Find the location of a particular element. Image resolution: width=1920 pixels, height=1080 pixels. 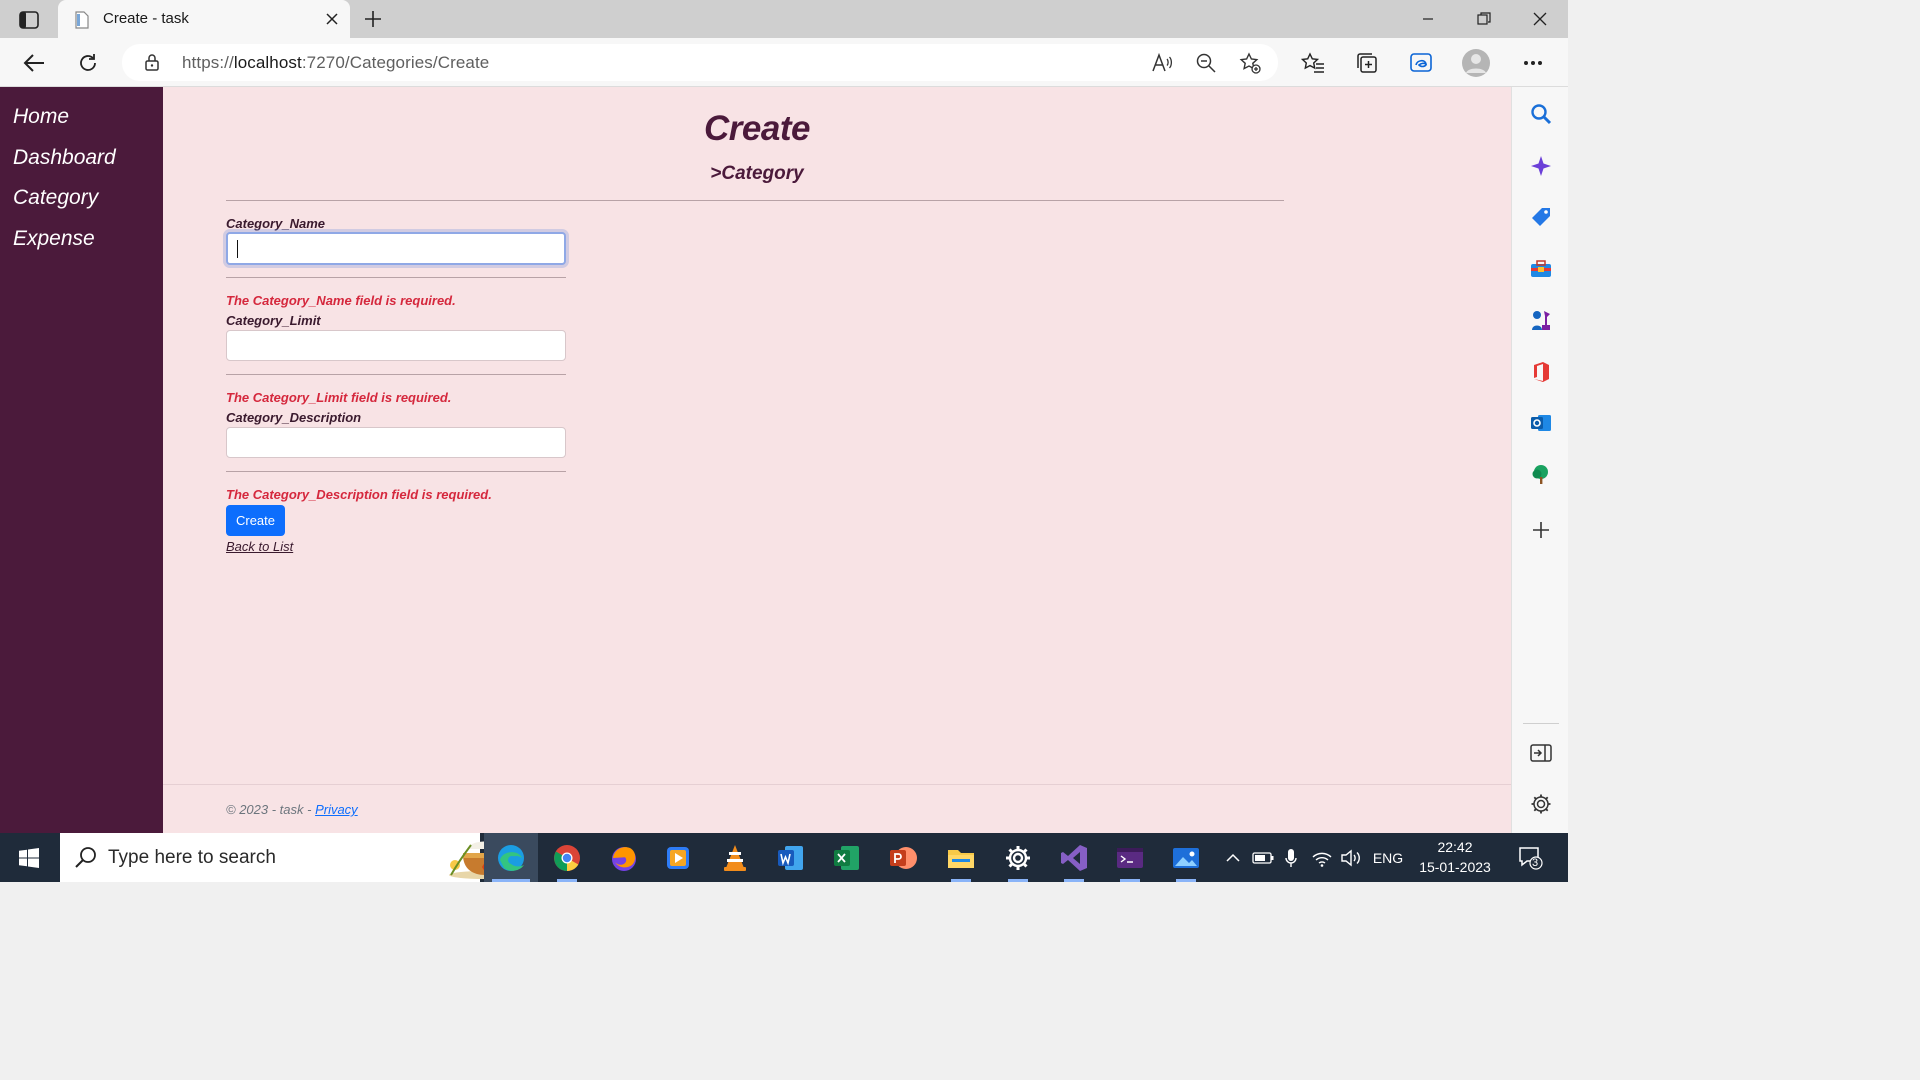

page-subtitle: >Category is located at coordinates (757, 173).